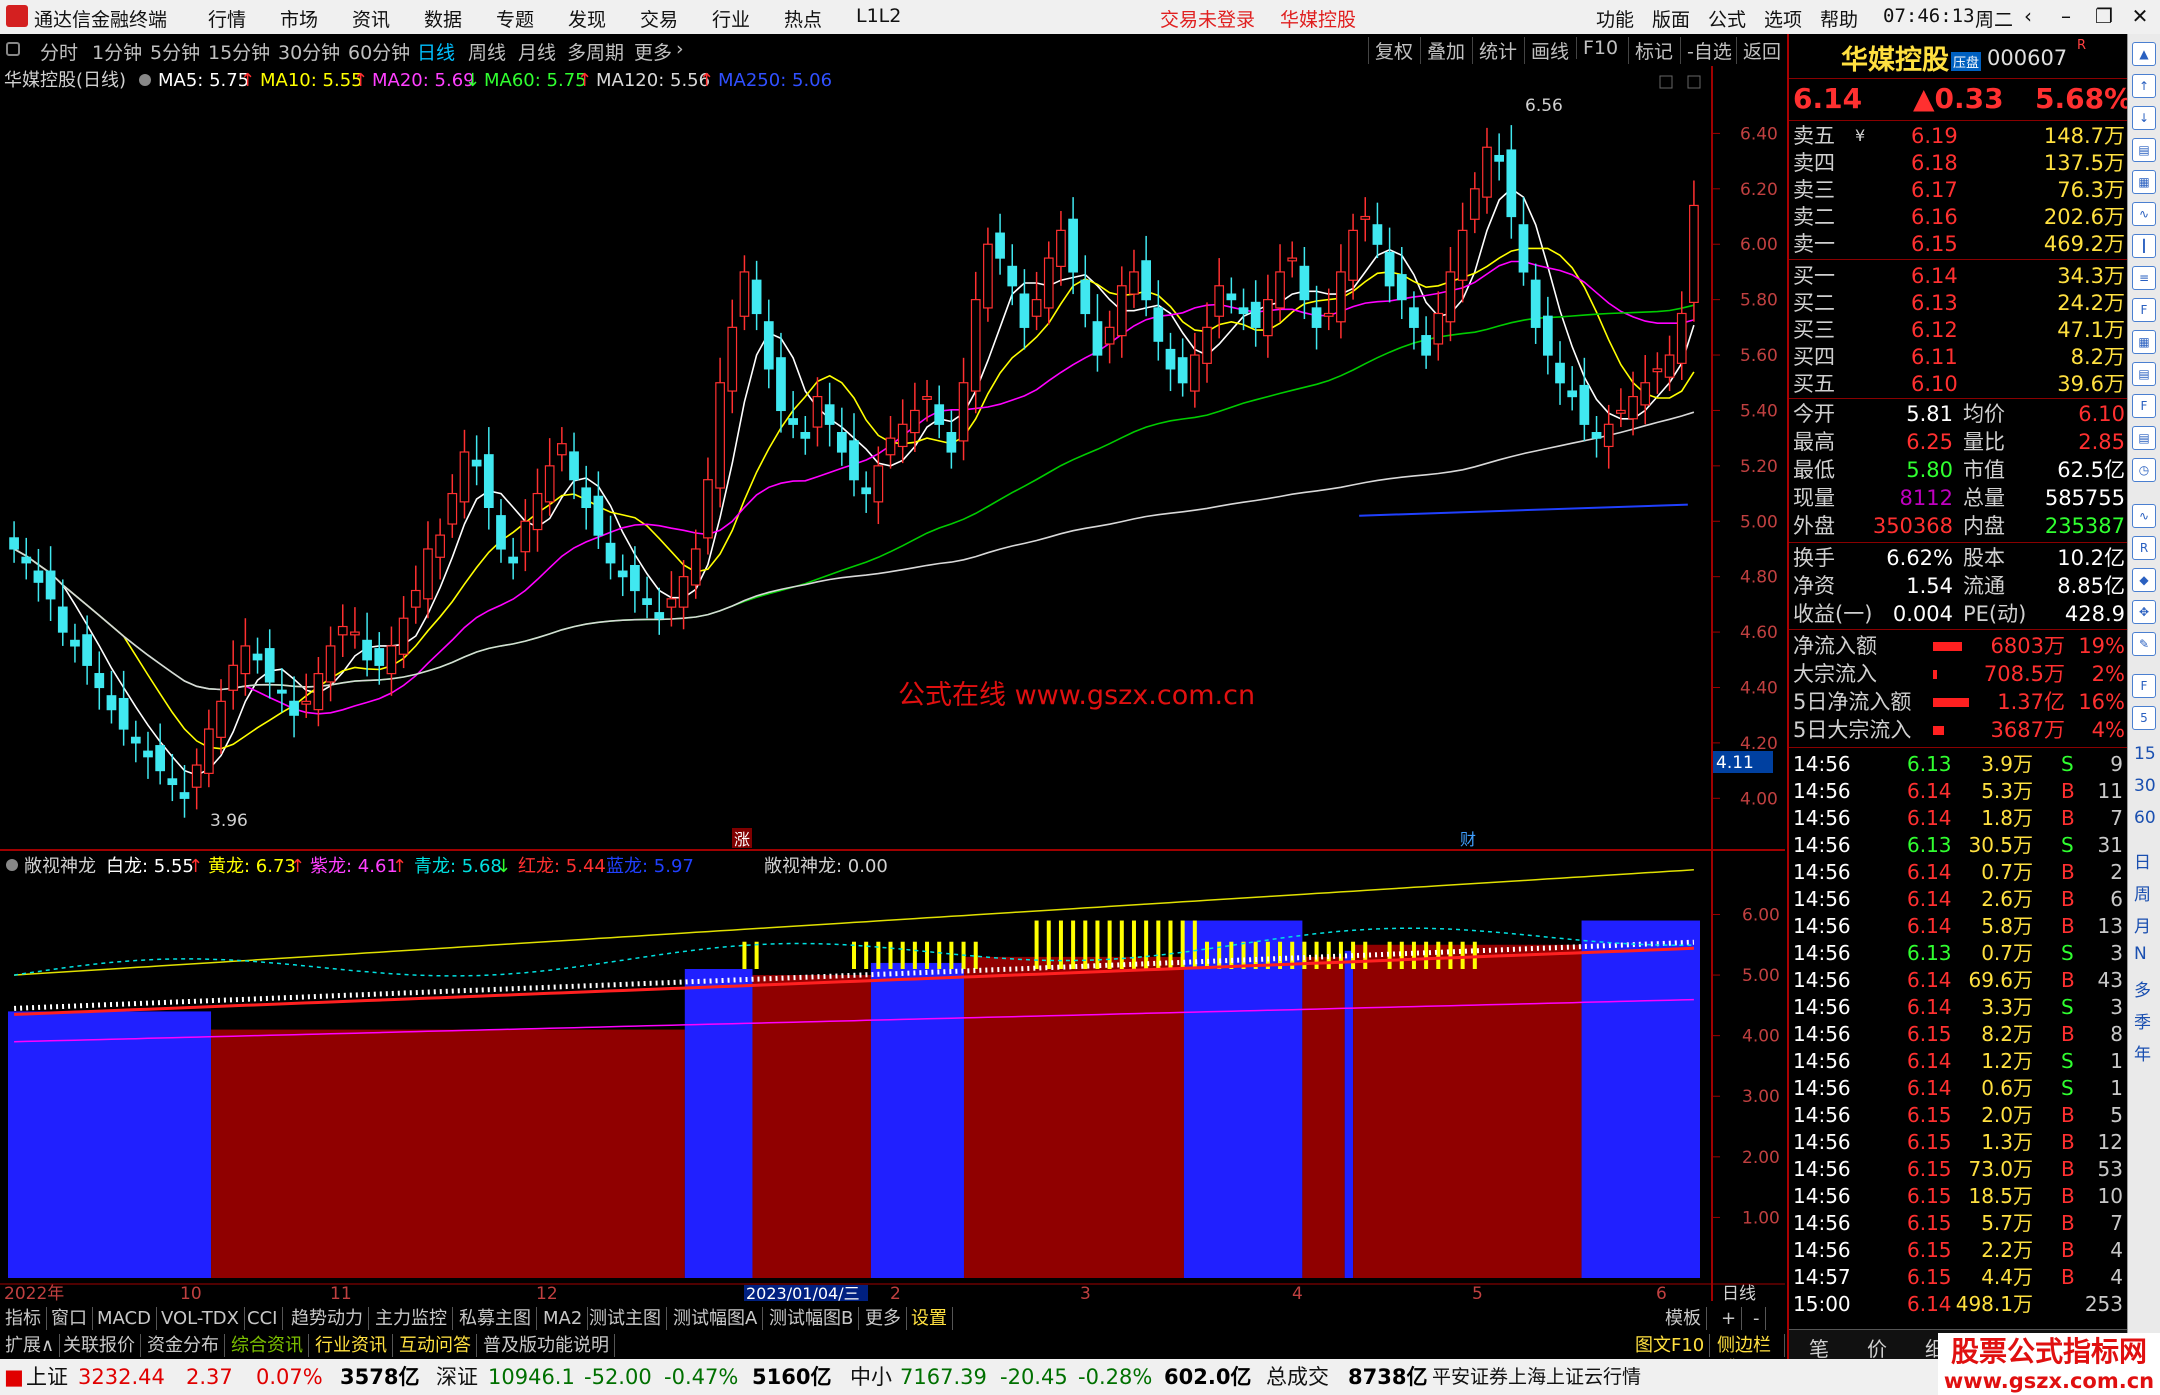 The image size is (2160, 1395). I want to click on nav-down-icon: ↓, so click(2144, 118).